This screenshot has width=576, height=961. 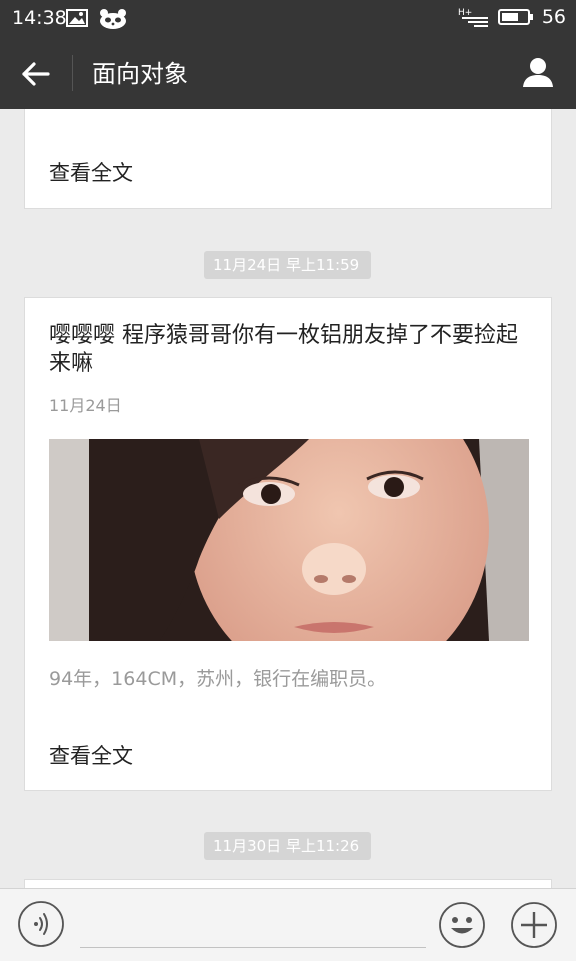 I want to click on plus-icon, so click(x=534, y=925).